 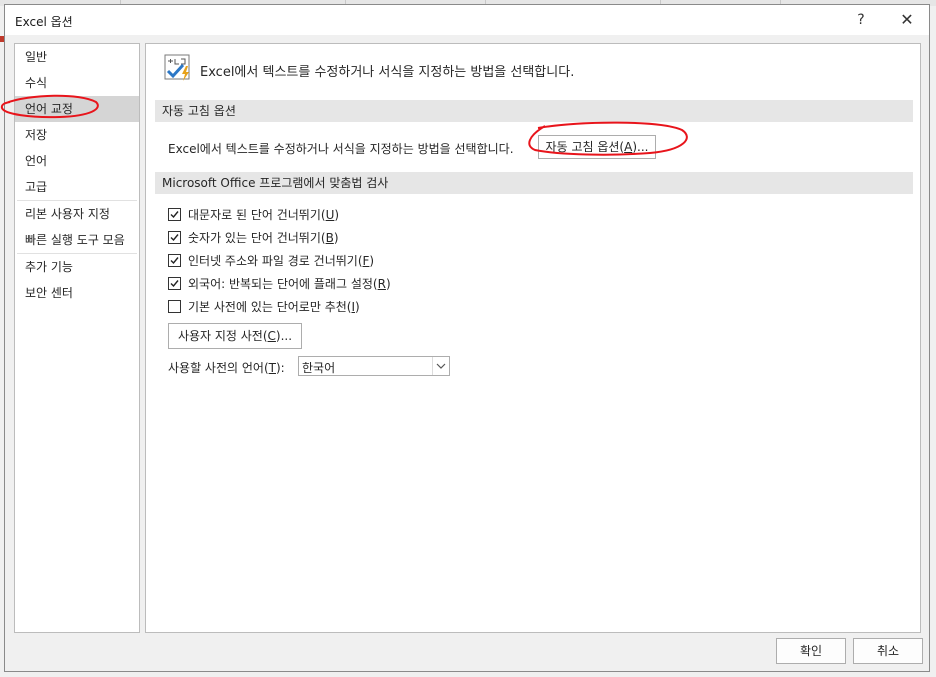 What do you see at coordinates (77, 109) in the screenshot?
I see `sidebar-item-proofing: 언어 교정` at bounding box center [77, 109].